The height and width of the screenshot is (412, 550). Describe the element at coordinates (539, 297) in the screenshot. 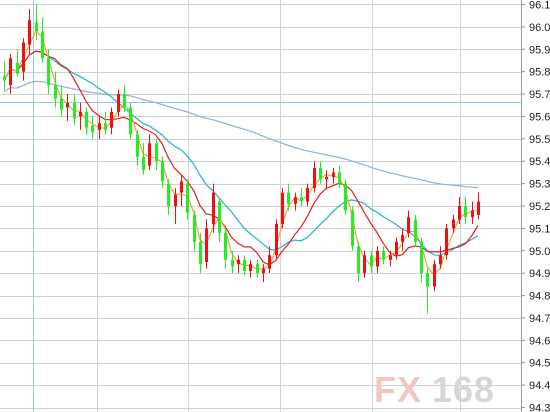

I see `y-tick-label: 94.8` at that location.